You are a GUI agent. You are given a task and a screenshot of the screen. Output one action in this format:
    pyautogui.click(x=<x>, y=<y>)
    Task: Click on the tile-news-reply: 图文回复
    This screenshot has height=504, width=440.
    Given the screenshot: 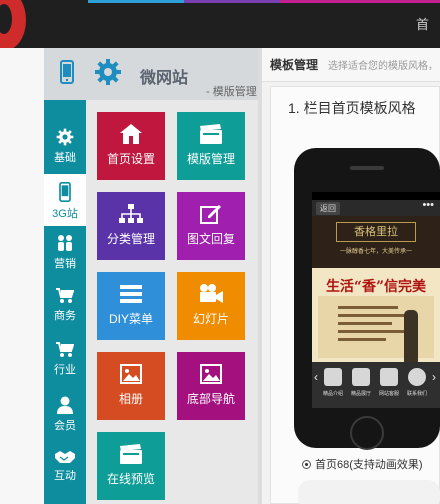 What is the action you would take?
    pyautogui.click(x=211, y=226)
    